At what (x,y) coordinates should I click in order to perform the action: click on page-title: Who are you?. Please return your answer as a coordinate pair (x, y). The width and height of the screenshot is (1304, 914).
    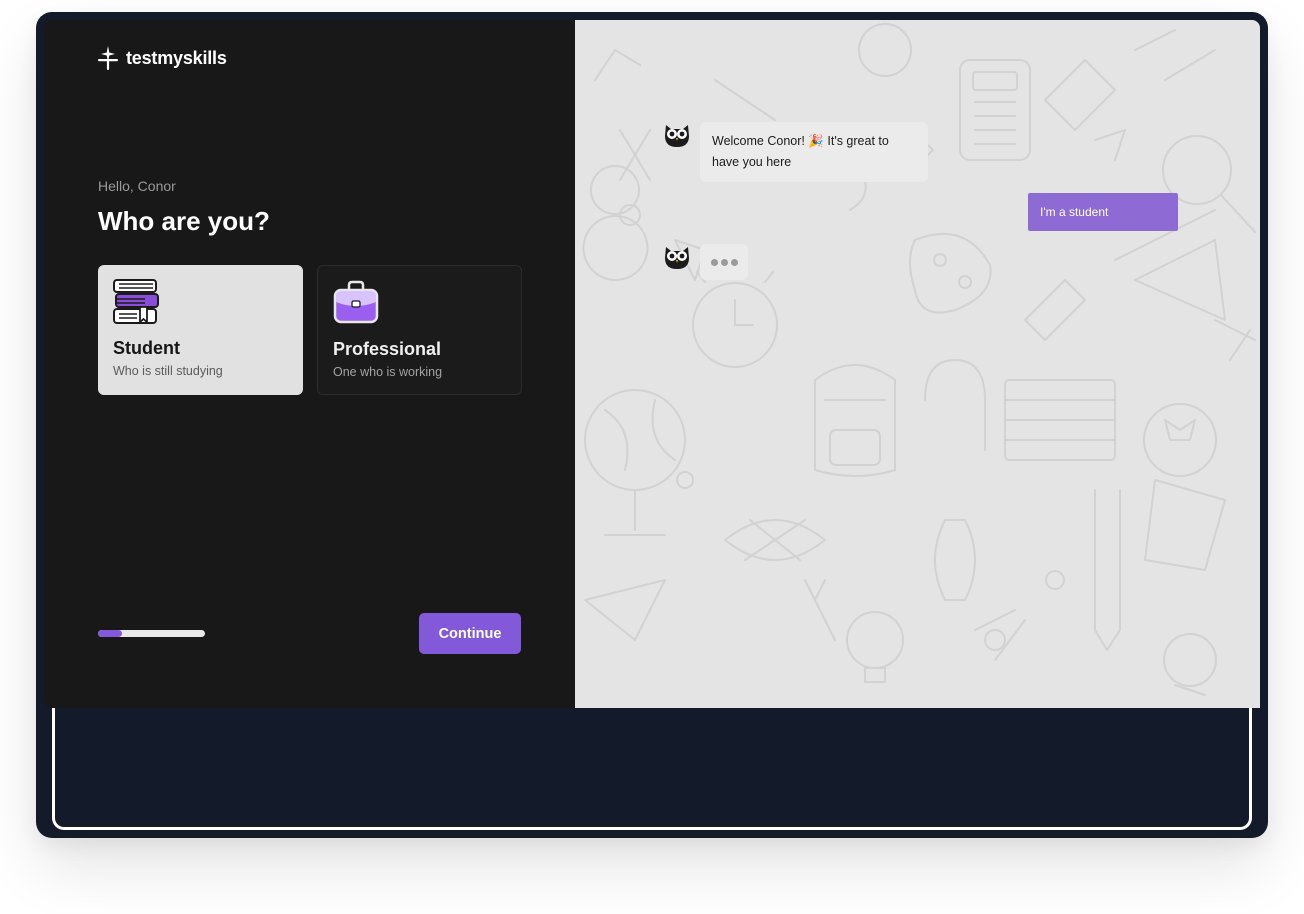
    Looking at the image, I should click on (184, 221).